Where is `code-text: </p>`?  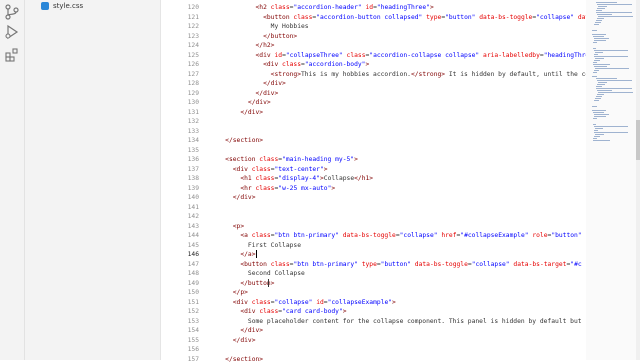
code-text: </p> is located at coordinates (229, 293).